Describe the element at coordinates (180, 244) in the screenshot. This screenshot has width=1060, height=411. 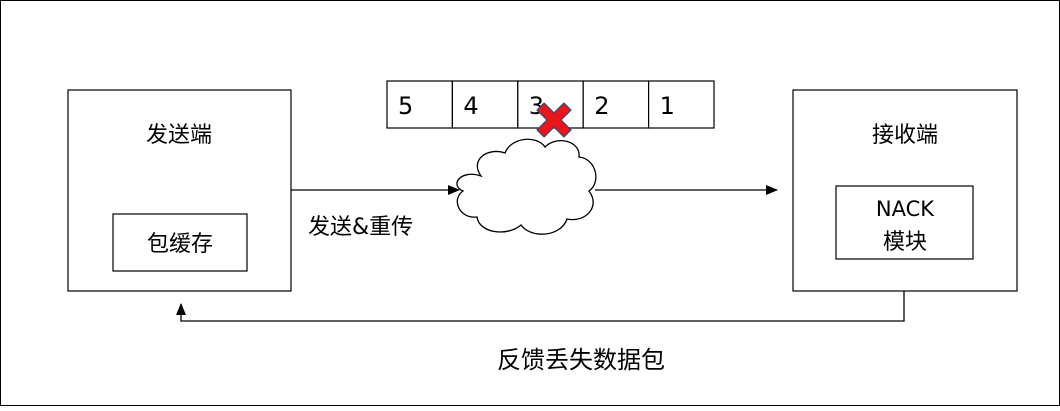
I see `buffer-label: 包缓存` at that location.